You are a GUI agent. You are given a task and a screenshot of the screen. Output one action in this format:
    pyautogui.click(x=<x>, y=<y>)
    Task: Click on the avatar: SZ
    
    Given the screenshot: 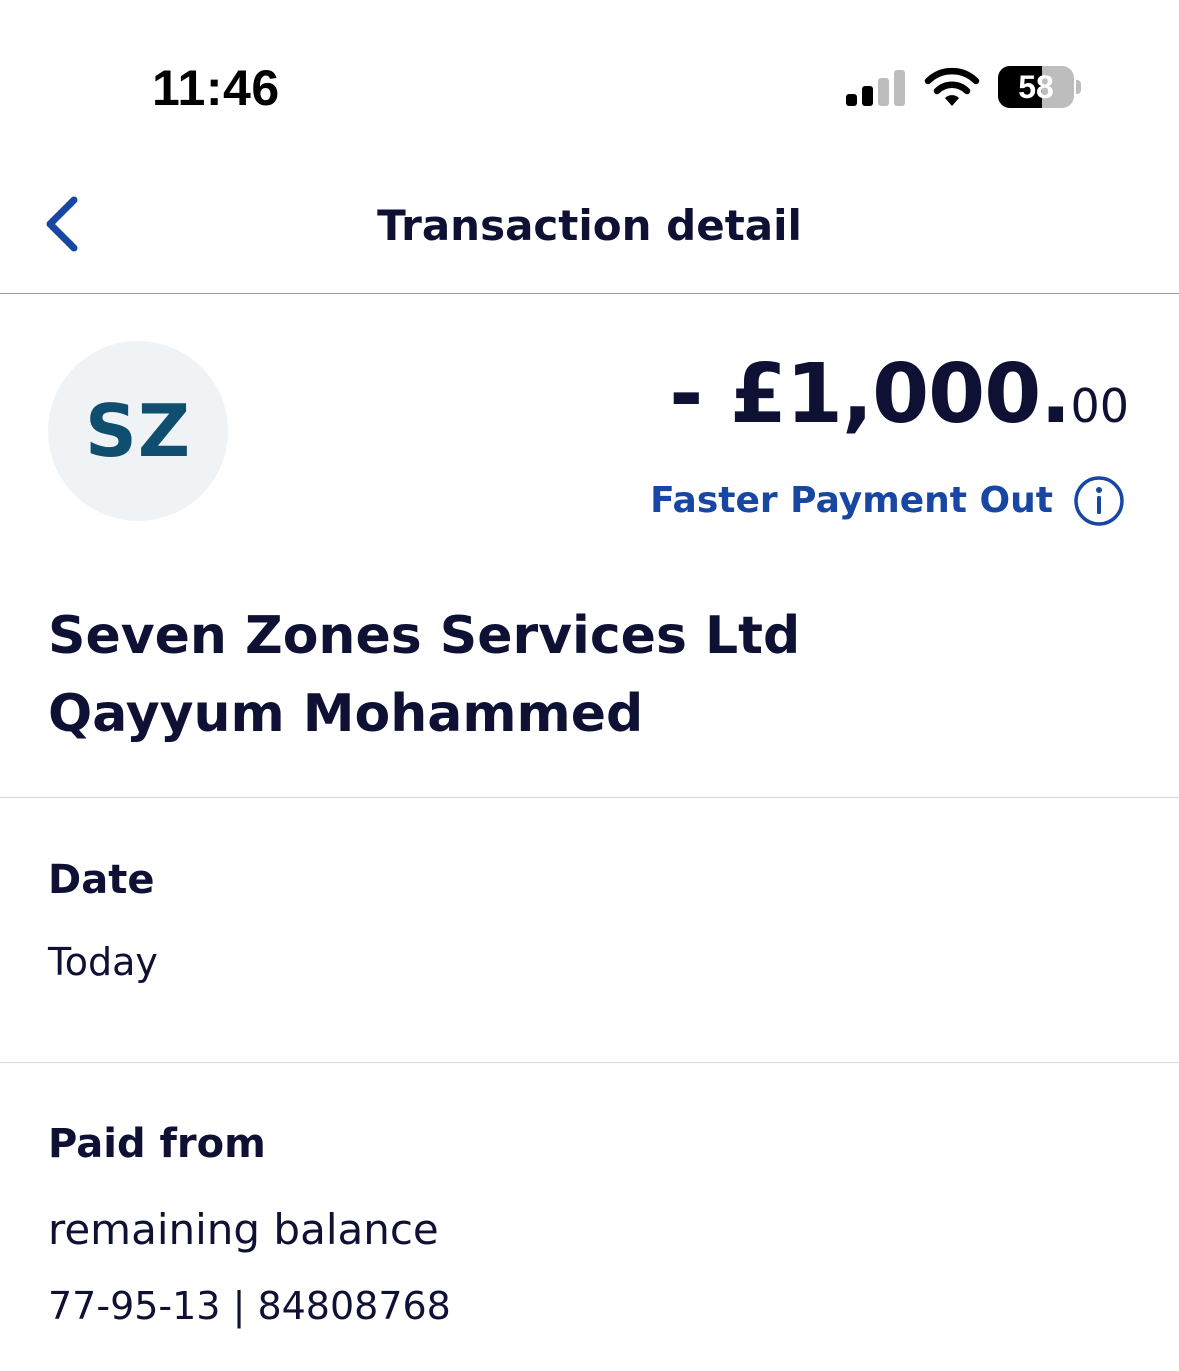 What is the action you would take?
    pyautogui.click(x=138, y=431)
    